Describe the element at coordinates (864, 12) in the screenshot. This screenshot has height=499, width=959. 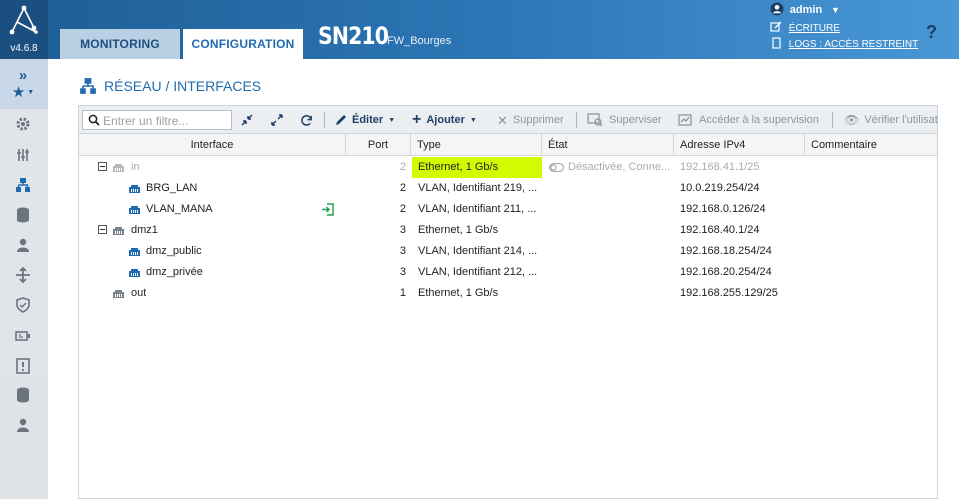
I see `user-menu-toggle: admin ▼` at that location.